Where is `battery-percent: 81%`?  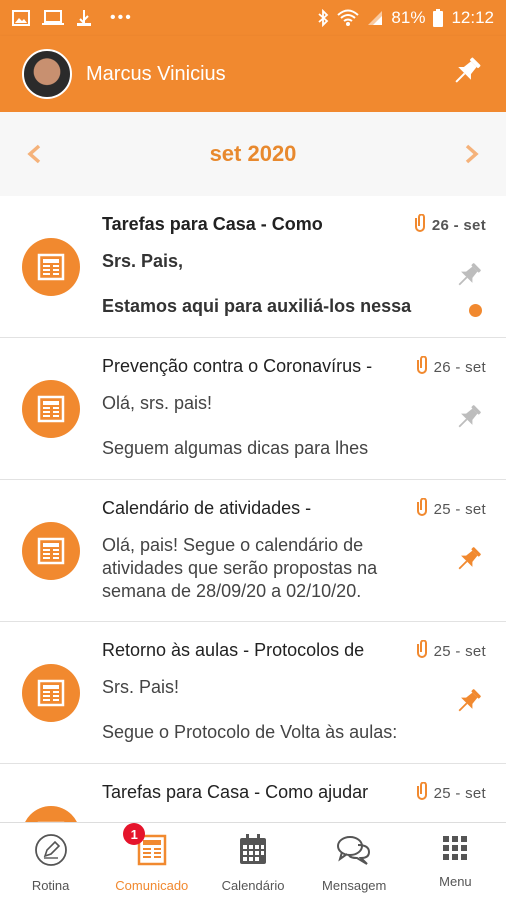 battery-percent: 81% is located at coordinates (408, 17).